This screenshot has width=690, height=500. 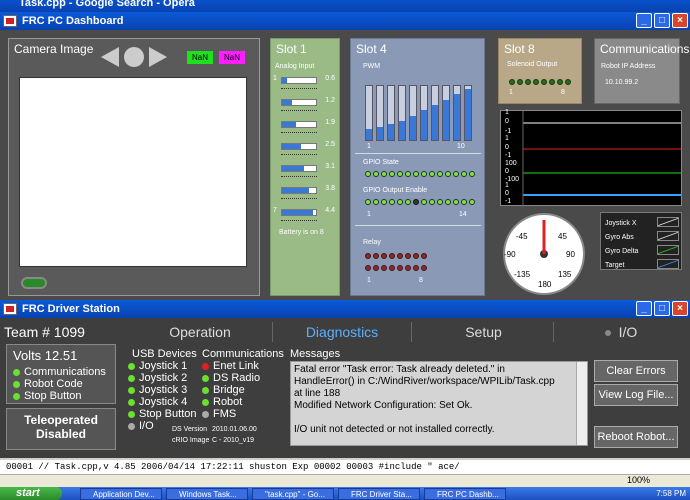 What do you see at coordinates (484, 332) in the screenshot?
I see `tab-setup: Setup` at bounding box center [484, 332].